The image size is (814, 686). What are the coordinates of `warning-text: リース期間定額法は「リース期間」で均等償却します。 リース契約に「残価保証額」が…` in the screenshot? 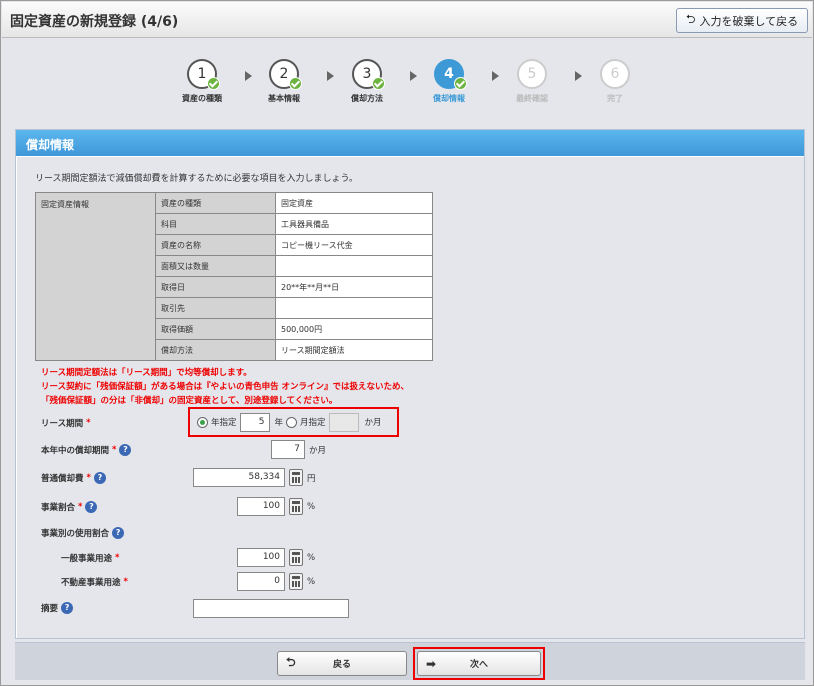 It's located at (225, 387).